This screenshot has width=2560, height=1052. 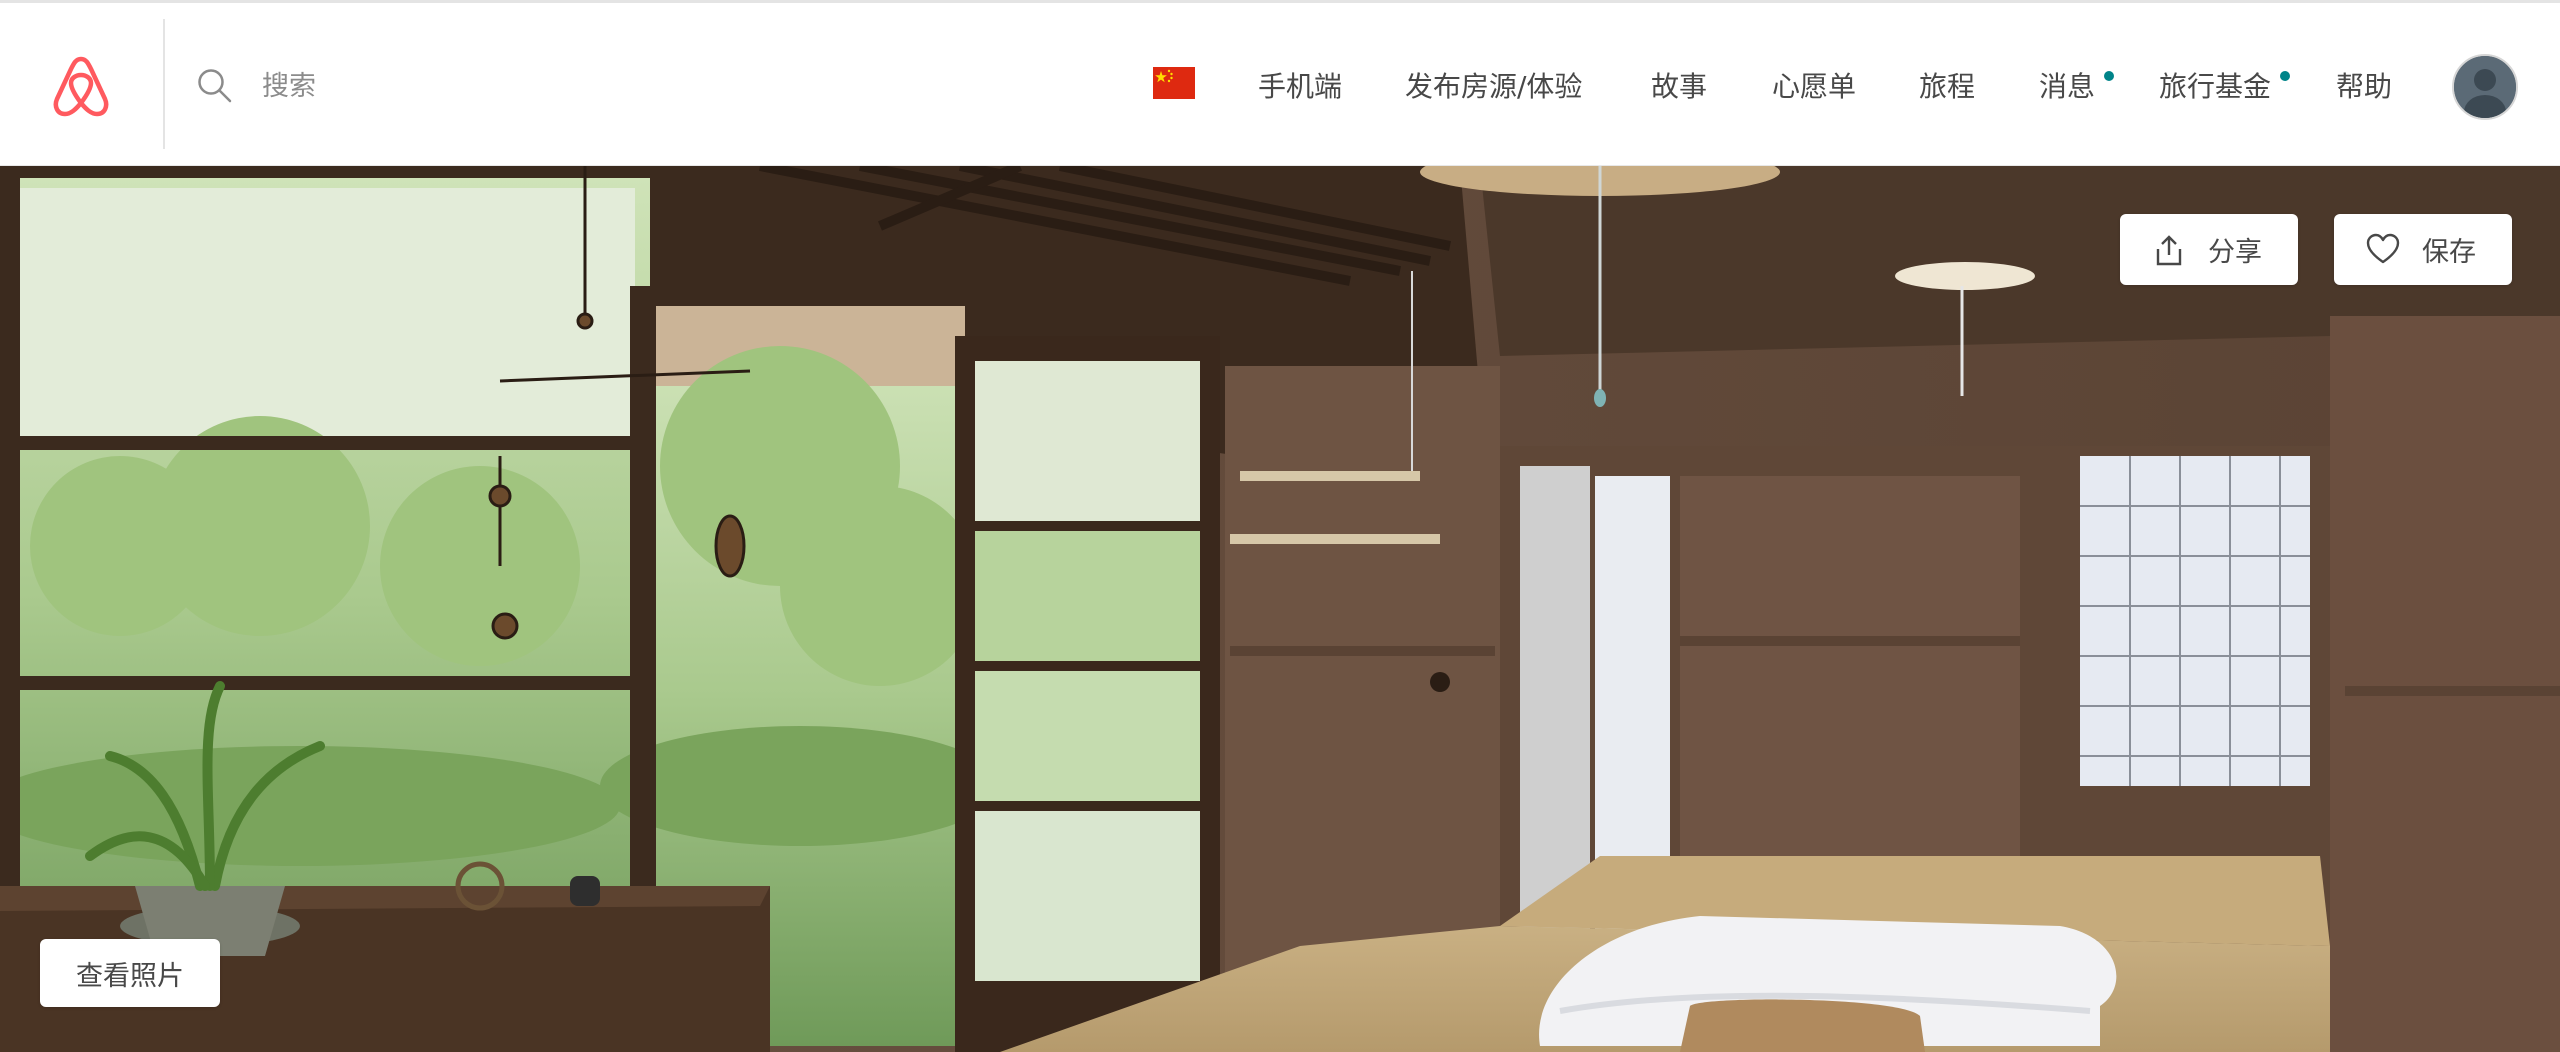 What do you see at coordinates (2285, 76) in the screenshot?
I see `travel-credit-notification-dot` at bounding box center [2285, 76].